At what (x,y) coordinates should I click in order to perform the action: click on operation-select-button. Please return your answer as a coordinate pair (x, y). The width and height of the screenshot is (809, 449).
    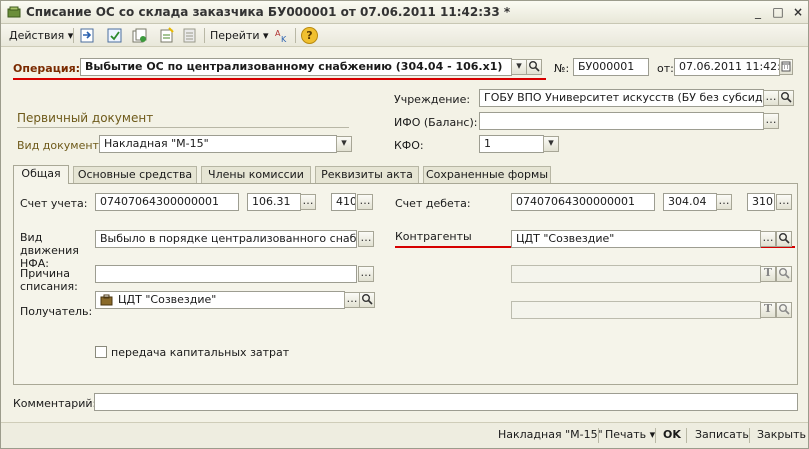
    Looking at the image, I should click on (534, 67).